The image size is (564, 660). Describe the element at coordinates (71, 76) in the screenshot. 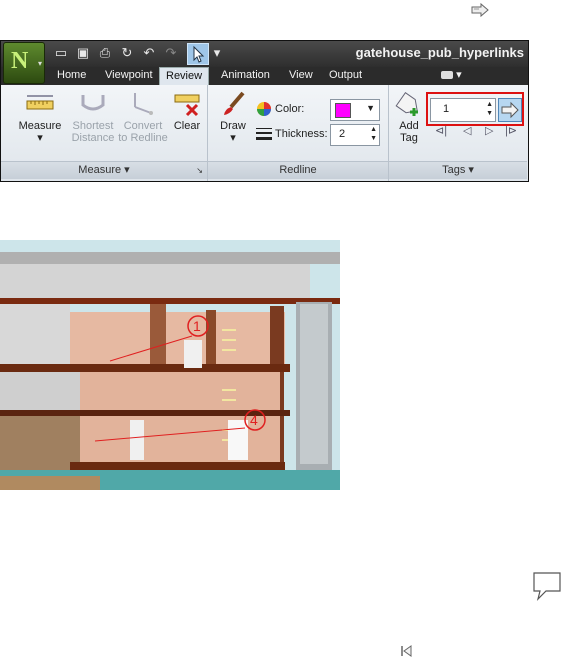

I see `tab-home: Home` at that location.